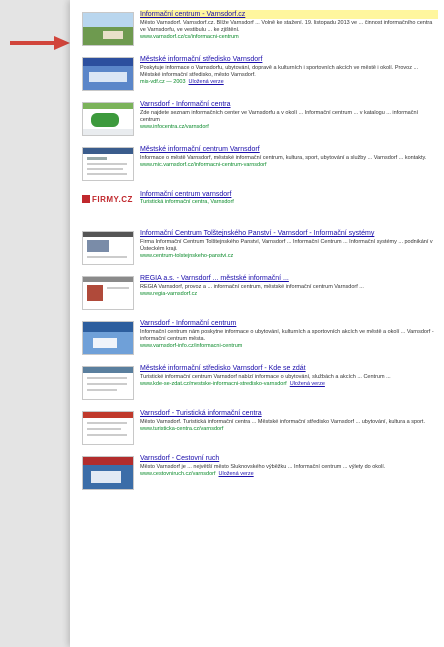 The width and height of the screenshot is (444, 647). Describe the element at coordinates (289, 323) in the screenshot. I see `result-title-link: Varnsdorf - Informační centrum` at that location.